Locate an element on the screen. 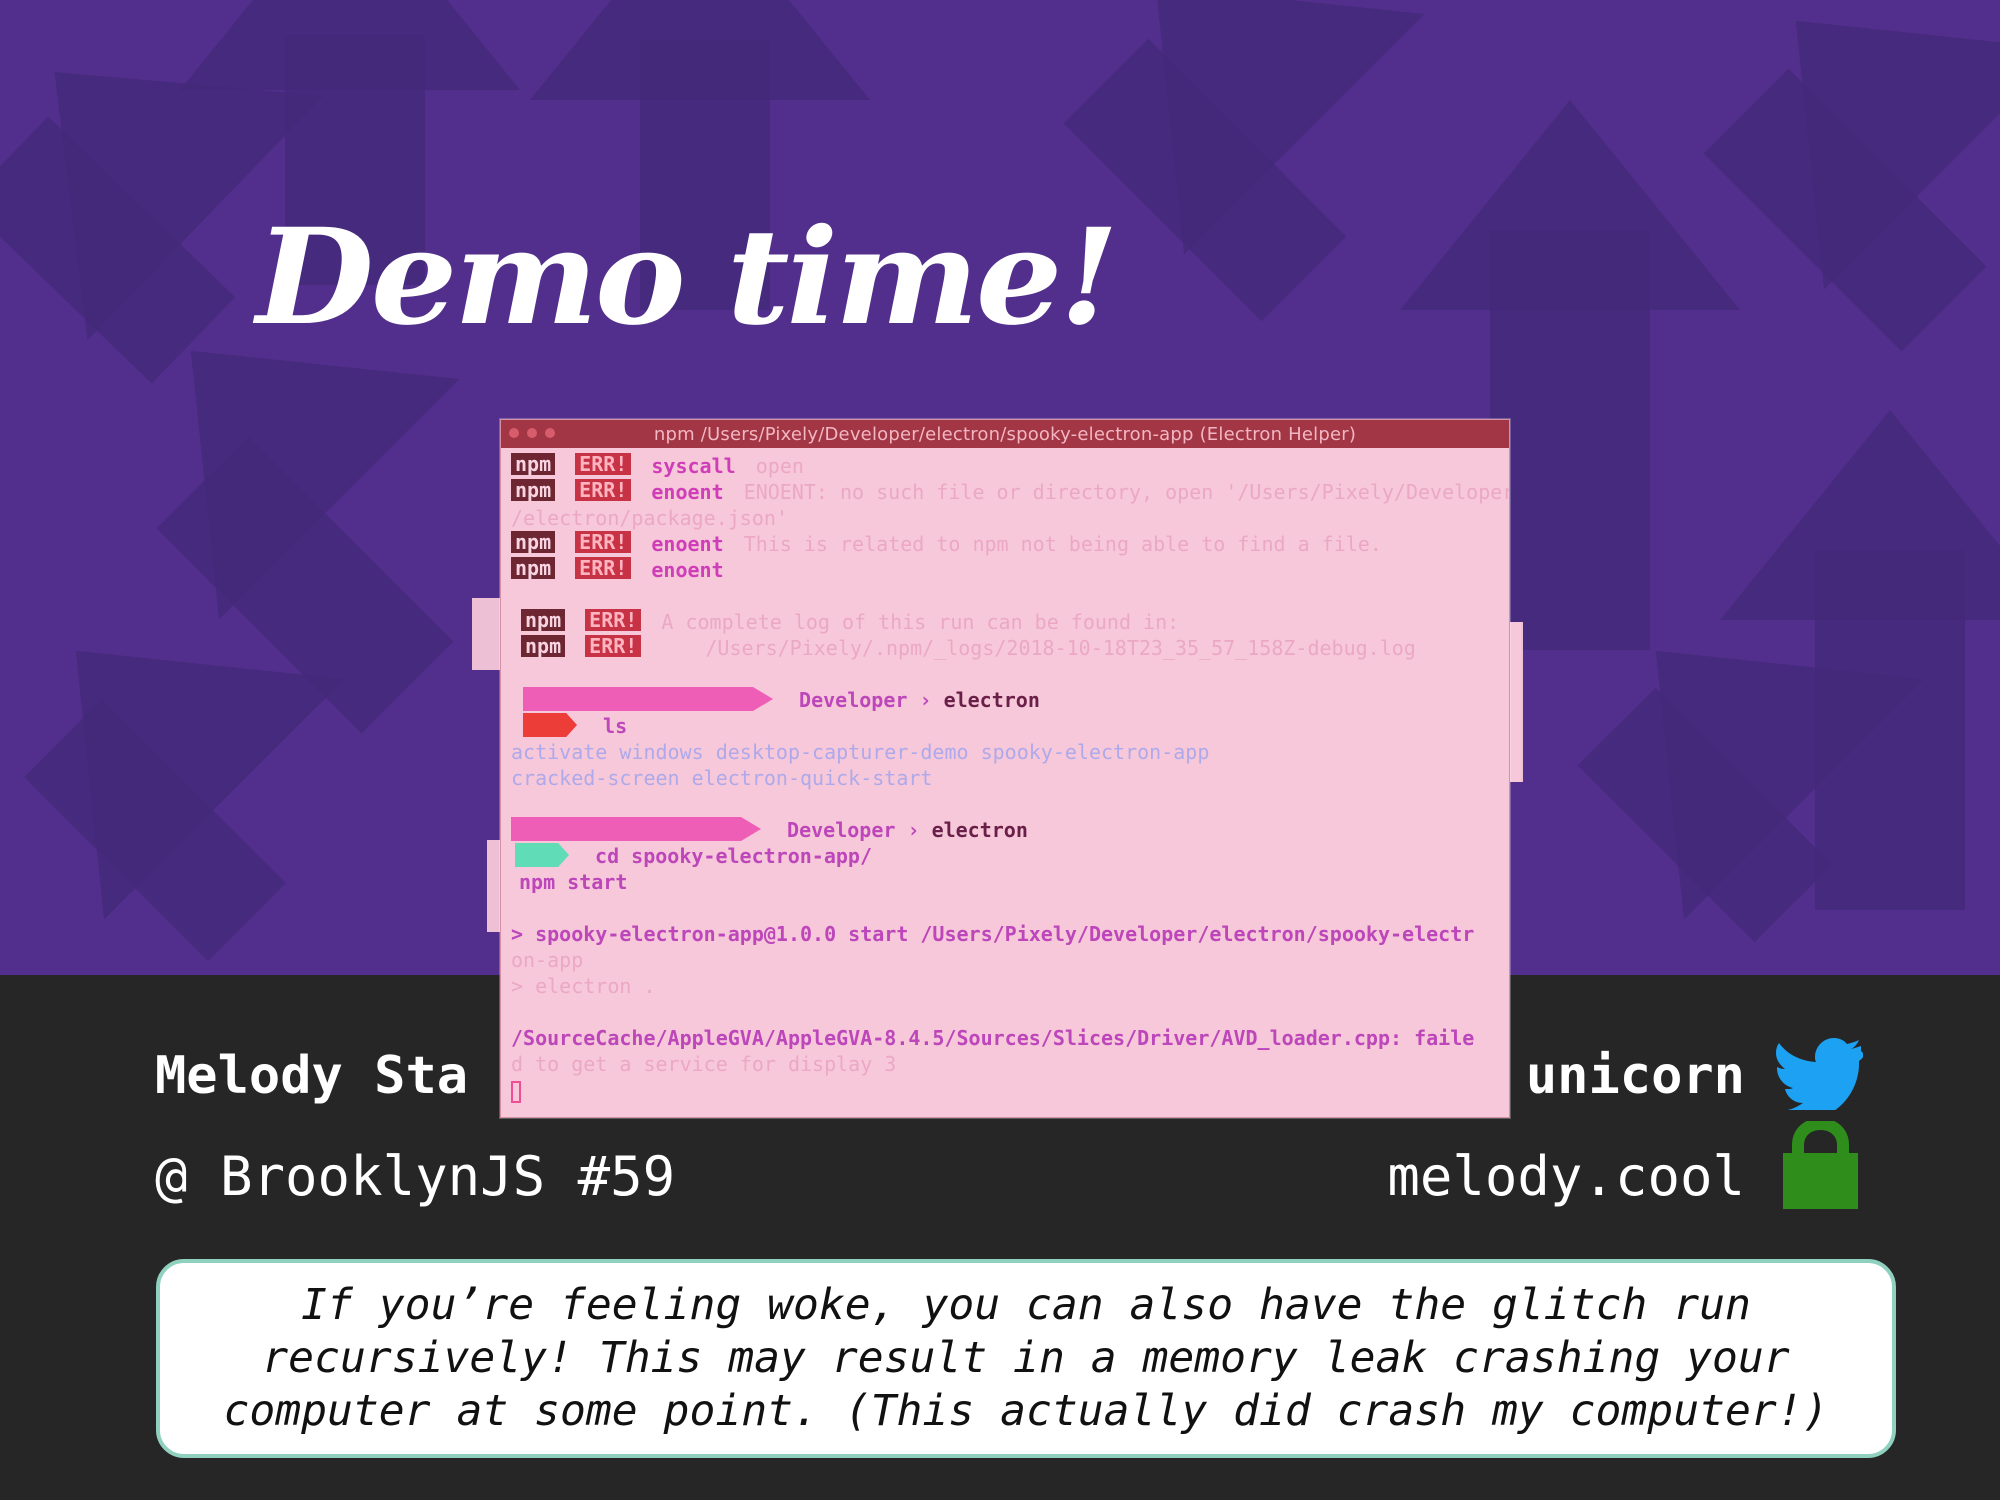 This screenshot has height=1500, width=2000. cursor-line is located at coordinates (1006, 1090).